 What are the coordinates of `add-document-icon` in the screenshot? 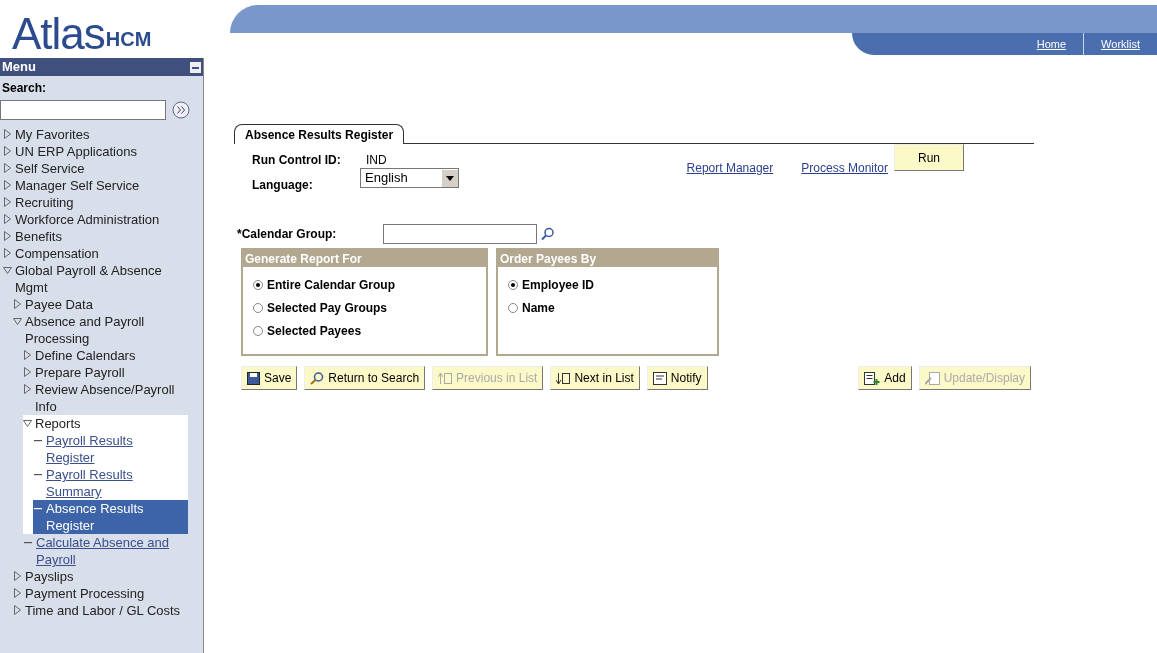 It's located at (872, 378).